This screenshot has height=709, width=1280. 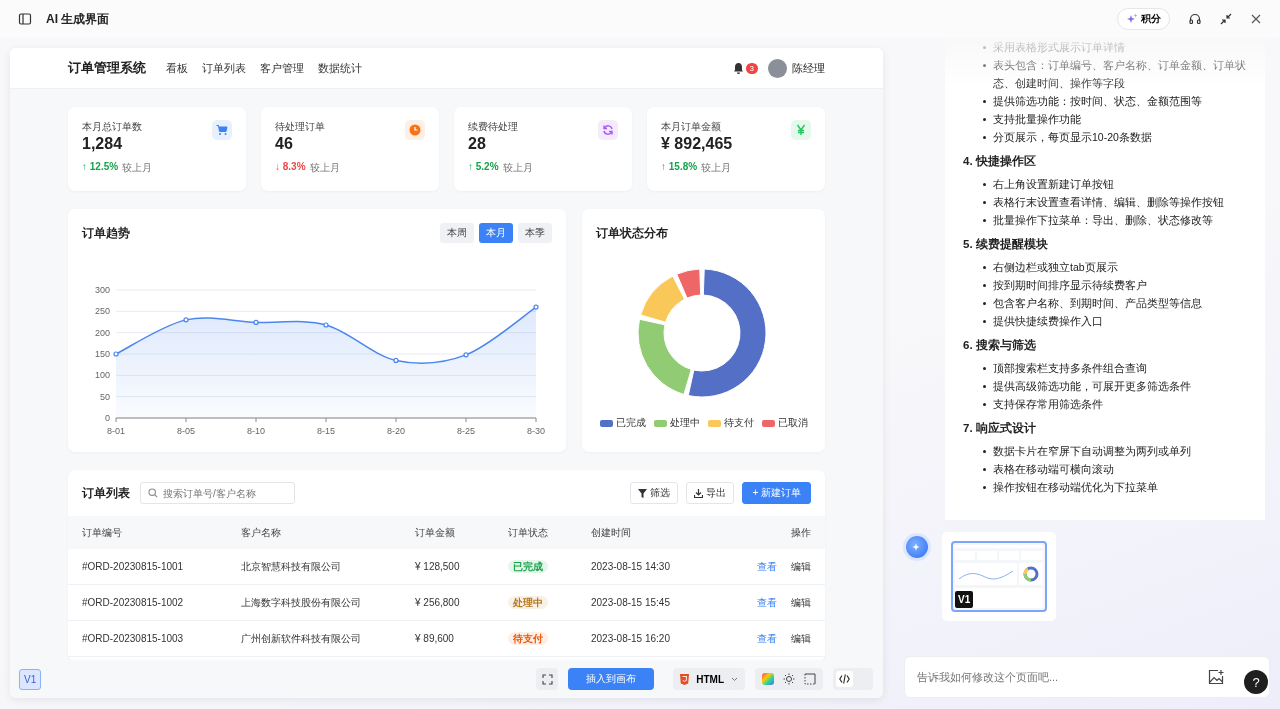 What do you see at coordinates (528, 532) in the screenshot?
I see `column-header: 订单状态` at bounding box center [528, 532].